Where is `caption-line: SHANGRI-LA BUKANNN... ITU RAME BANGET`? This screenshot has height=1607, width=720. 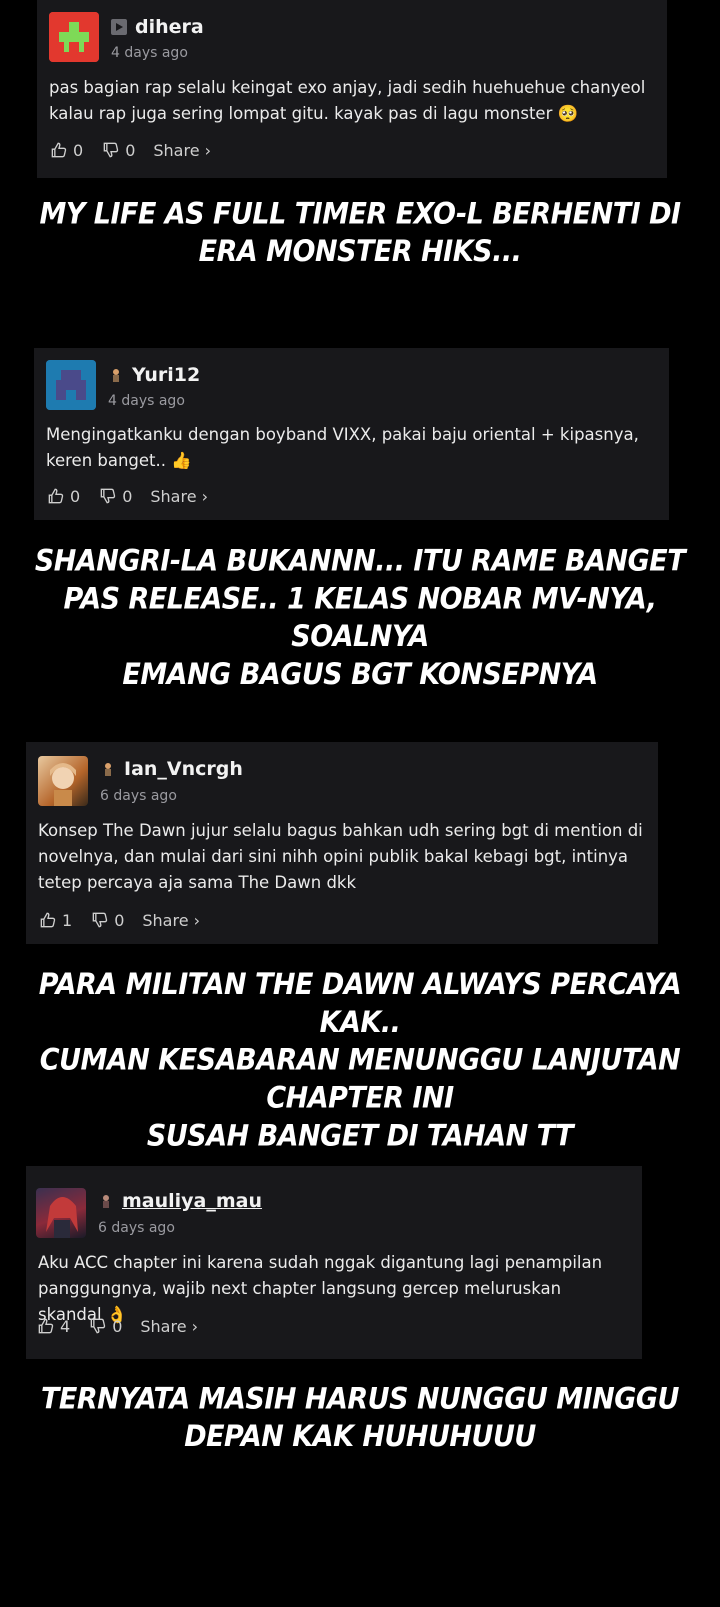 caption-line: SHANGRI-LA BUKANNN... ITU RAME BANGET is located at coordinates (360, 561).